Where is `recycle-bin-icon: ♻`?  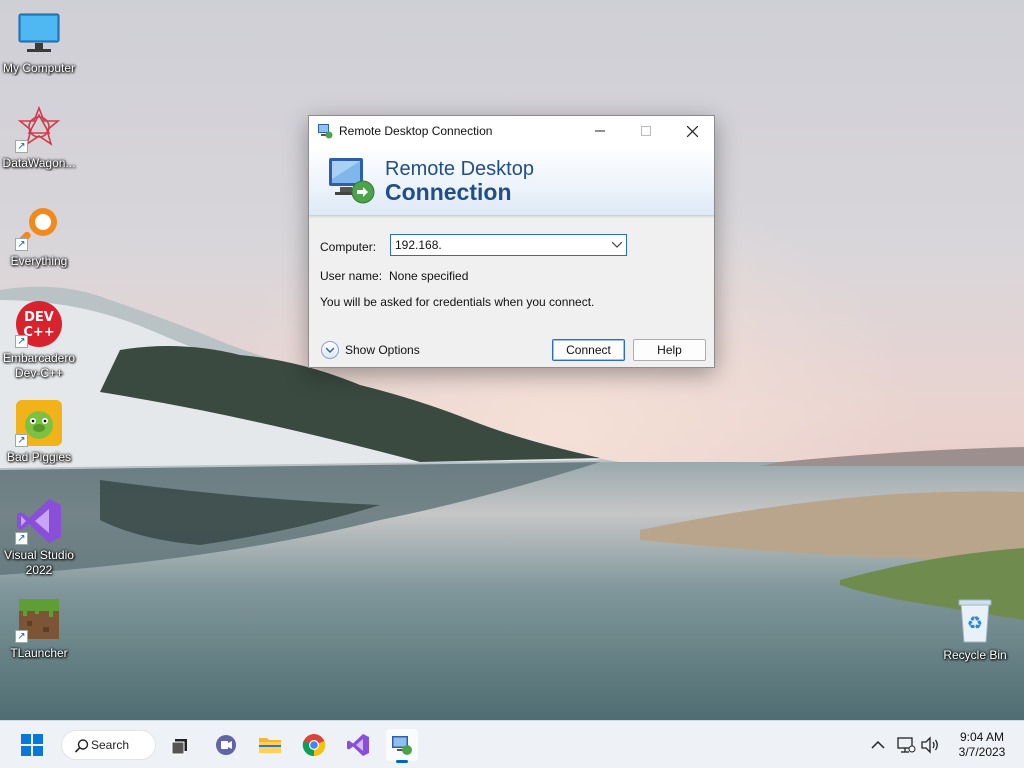
recycle-bin-icon: ♻ is located at coordinates (975, 621).